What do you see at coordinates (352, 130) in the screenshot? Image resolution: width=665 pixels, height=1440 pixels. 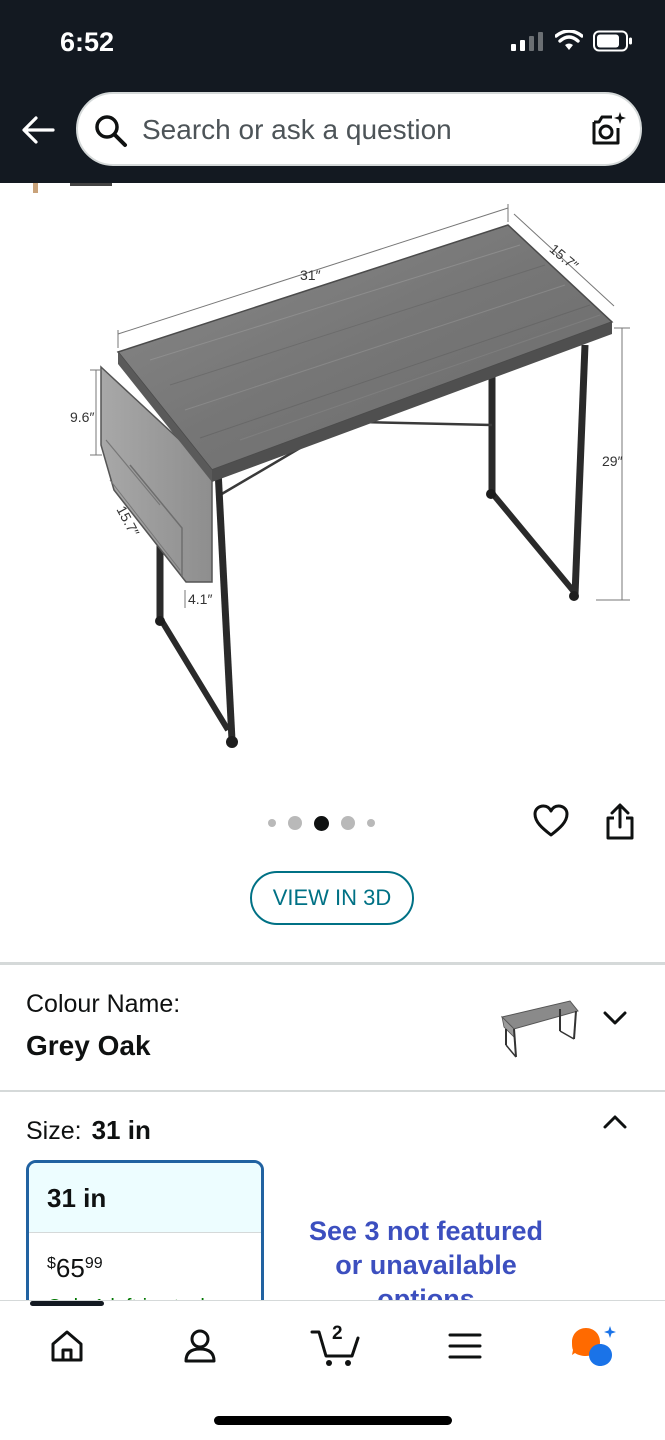 I see `search-input` at bounding box center [352, 130].